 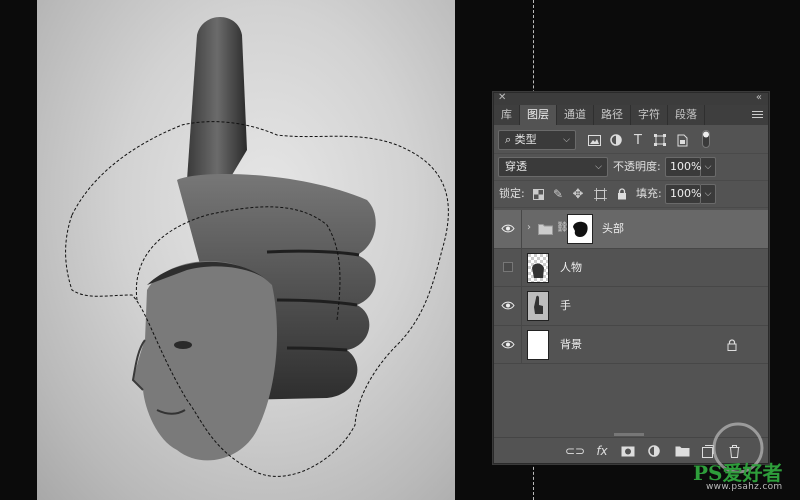 I want to click on panel-titlebar: ✕ «, so click(x=631, y=98).